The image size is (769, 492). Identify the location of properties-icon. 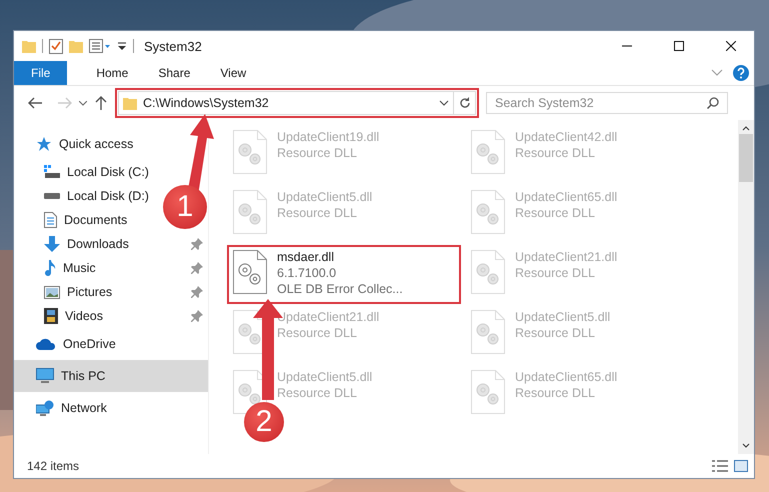
(56, 46).